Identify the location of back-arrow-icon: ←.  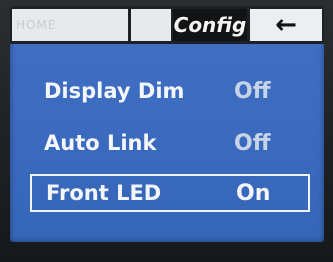
(286, 25).